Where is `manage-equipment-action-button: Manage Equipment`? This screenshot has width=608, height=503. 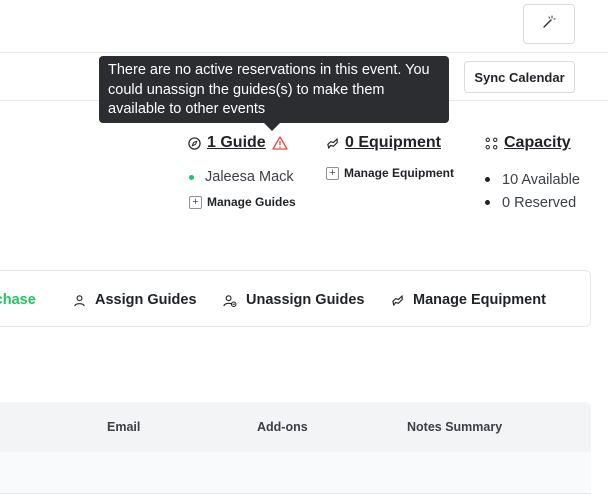 manage-equipment-action-button: Manage Equipment is located at coordinates (468, 300).